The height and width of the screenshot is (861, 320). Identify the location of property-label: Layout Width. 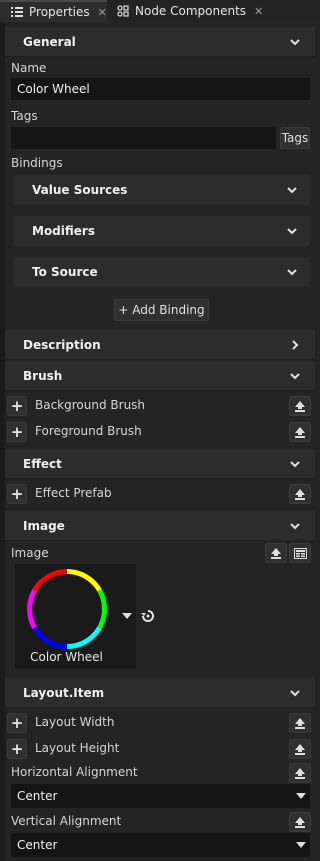
(75, 722).